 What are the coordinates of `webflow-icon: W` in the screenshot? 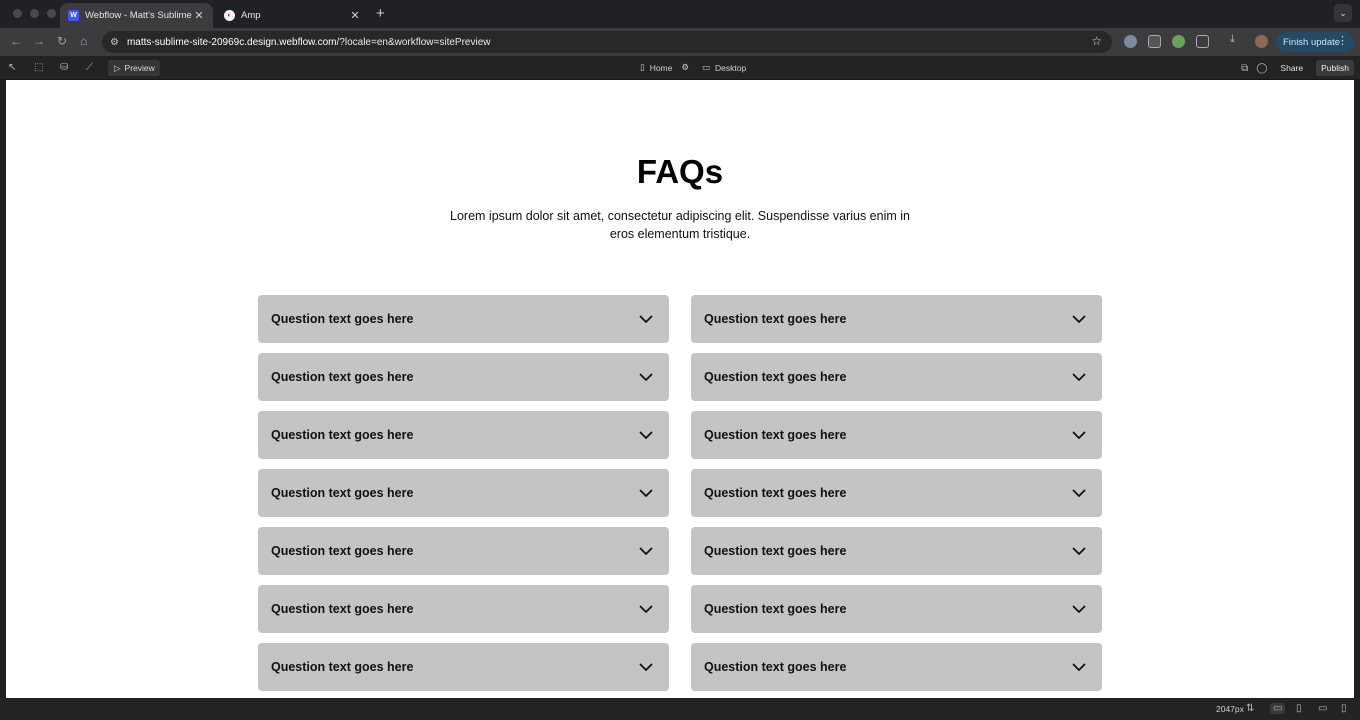 It's located at (73, 15).